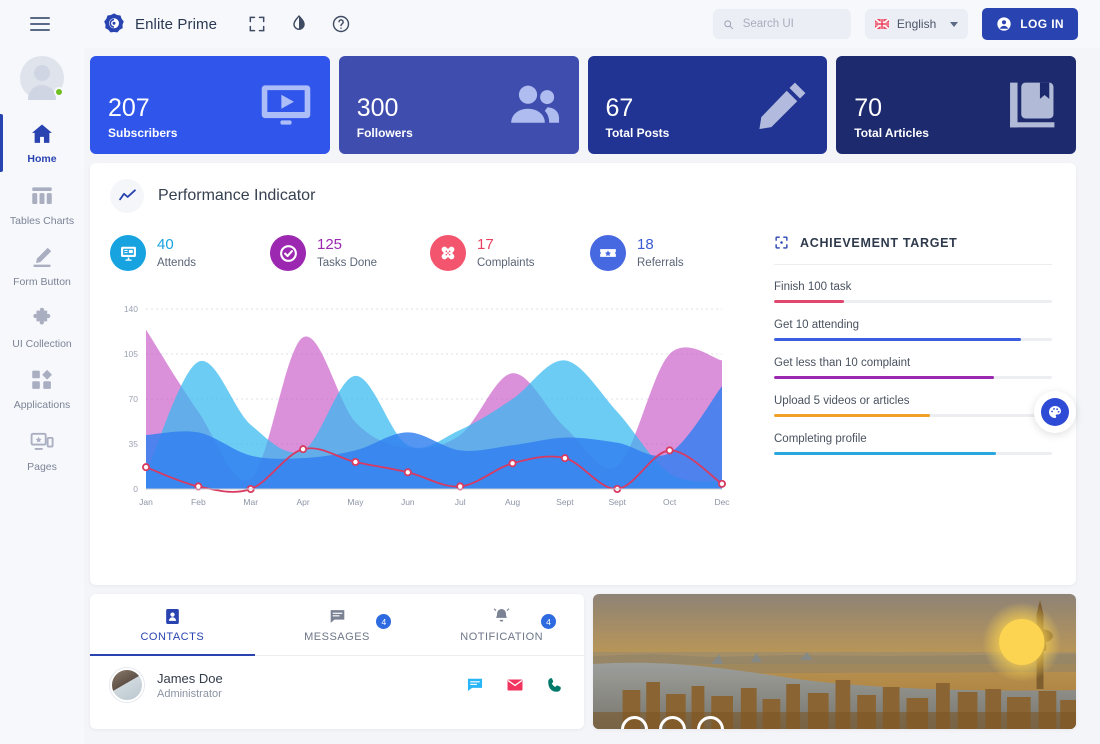  Describe the element at coordinates (288, 253) in the screenshot. I see `check-circle-icon` at that location.